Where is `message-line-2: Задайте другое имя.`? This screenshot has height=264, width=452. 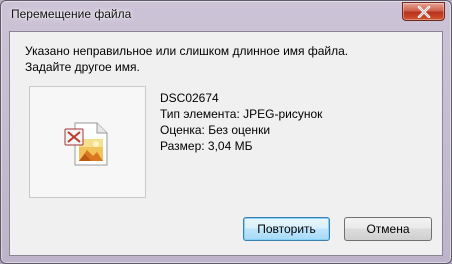 message-line-2: Задайте другое имя. is located at coordinates (82, 67).